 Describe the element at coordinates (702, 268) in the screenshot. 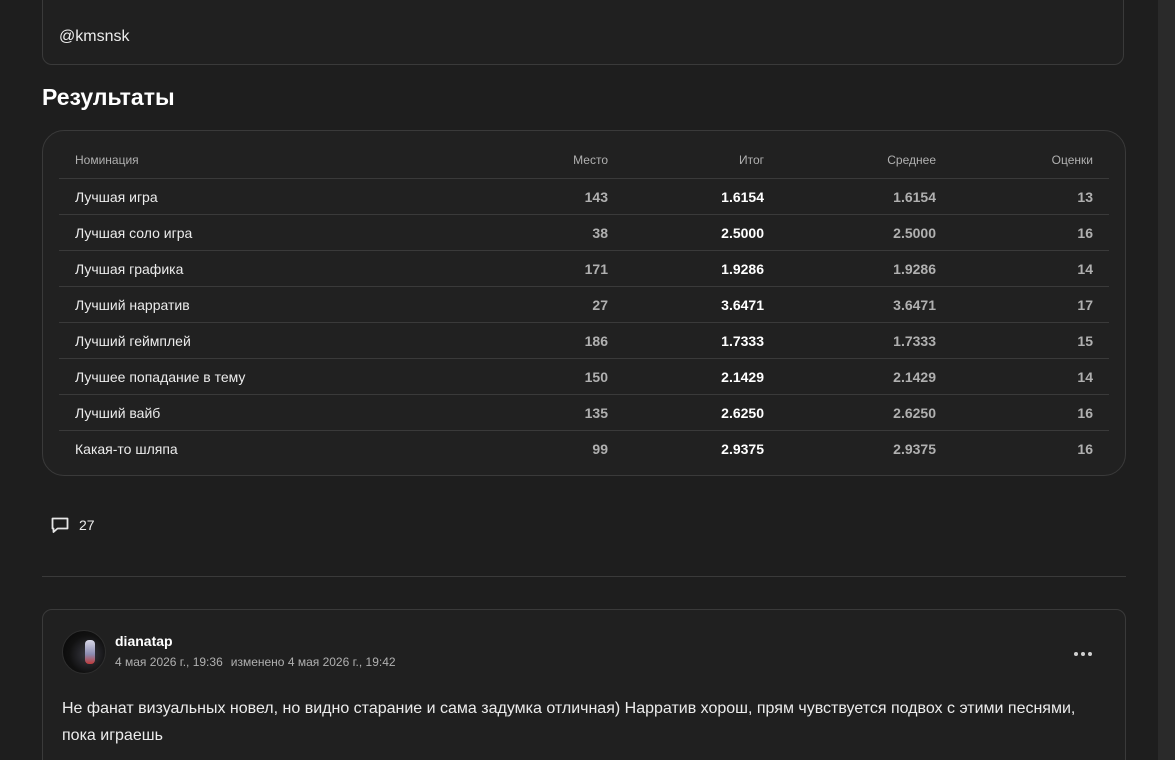

I see `total-cell: 1.9286` at that location.